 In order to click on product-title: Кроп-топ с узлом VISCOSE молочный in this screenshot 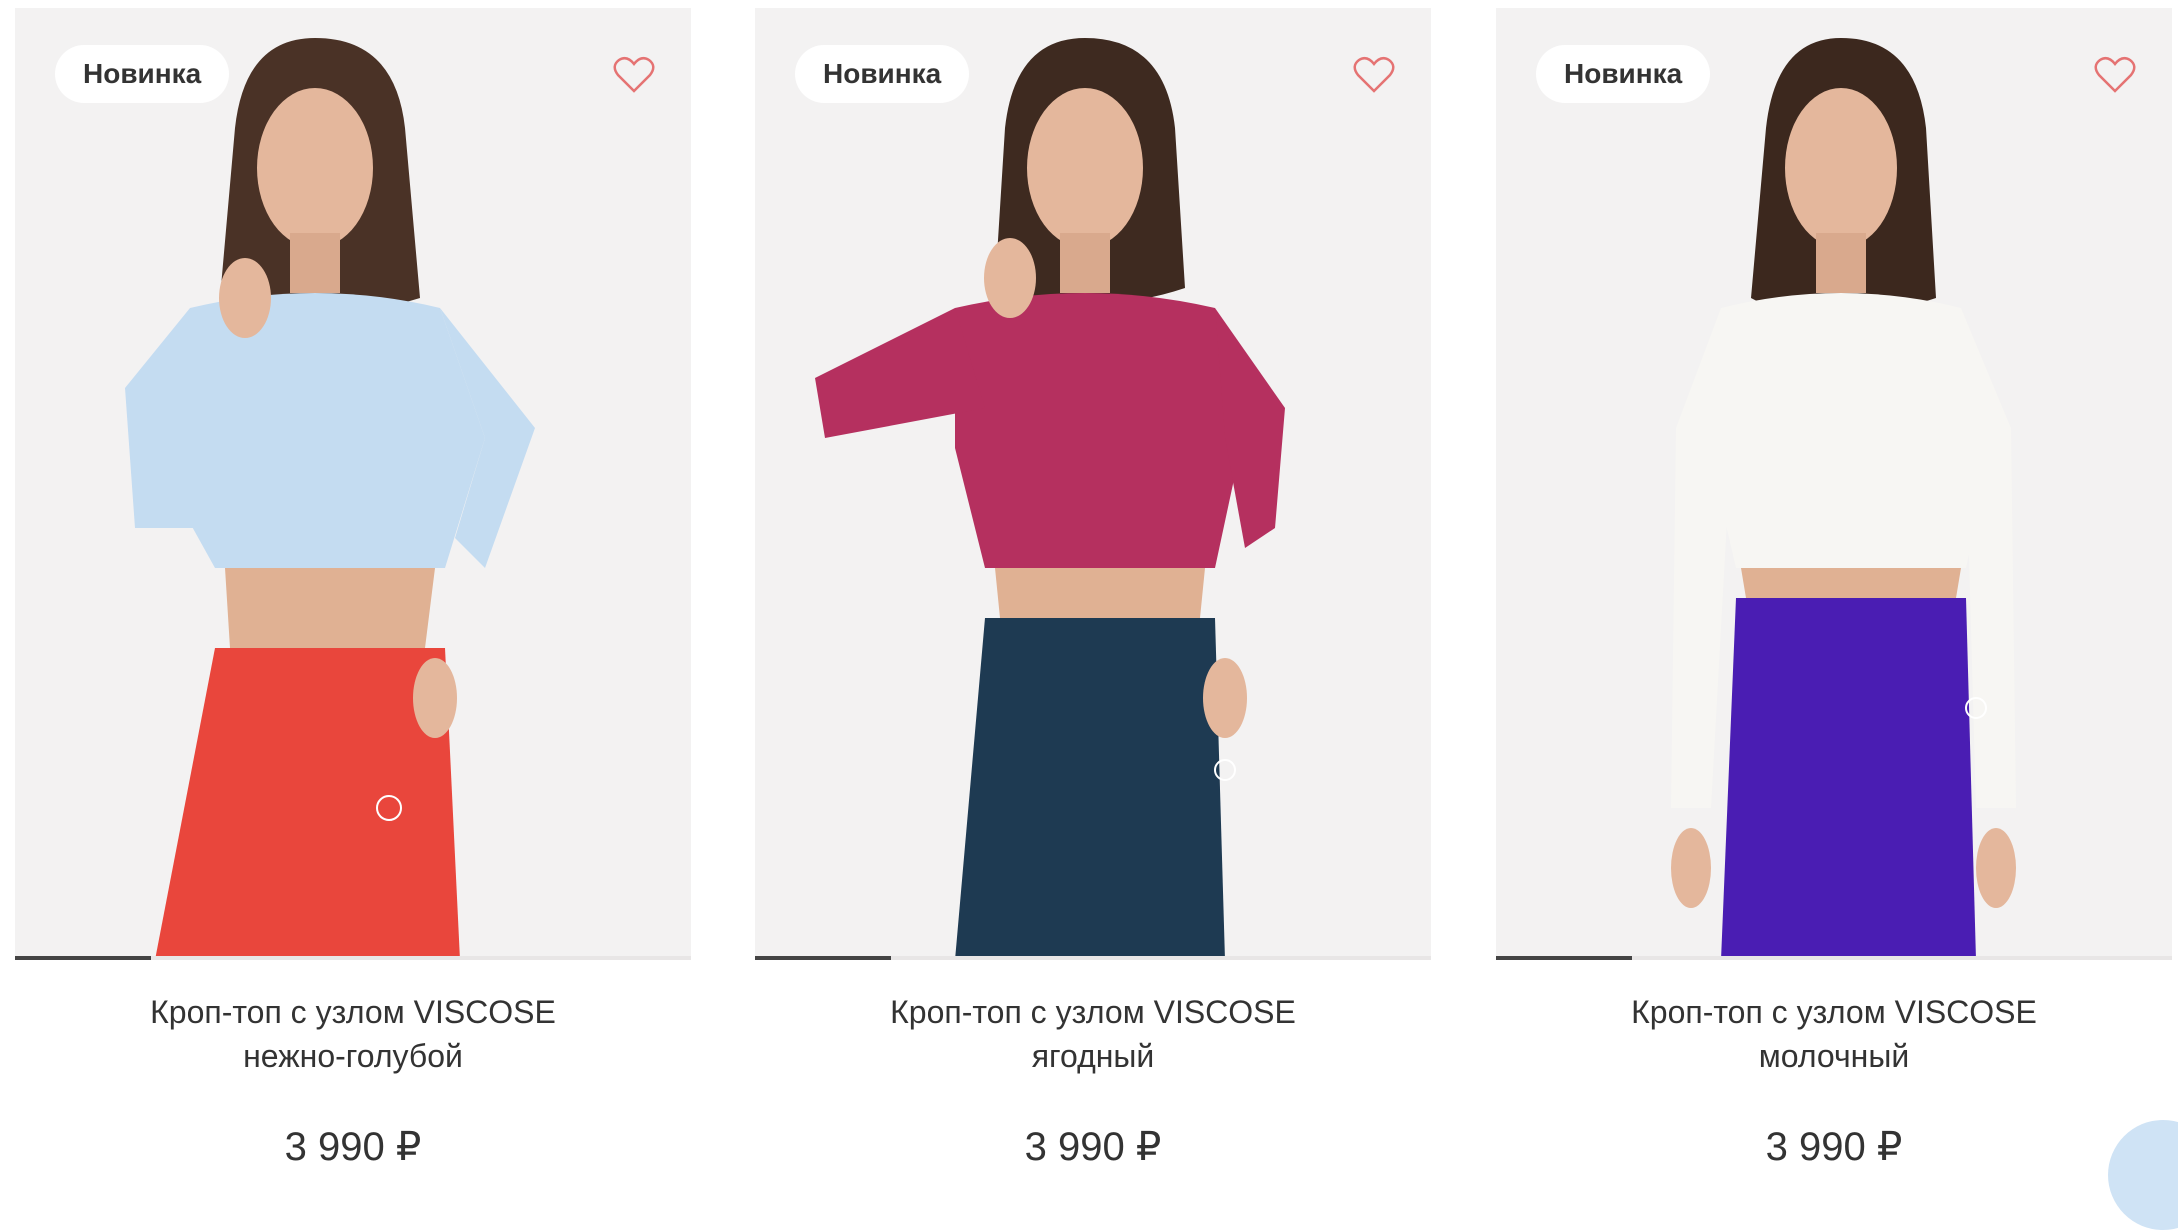, I will do `click(1834, 1034)`.